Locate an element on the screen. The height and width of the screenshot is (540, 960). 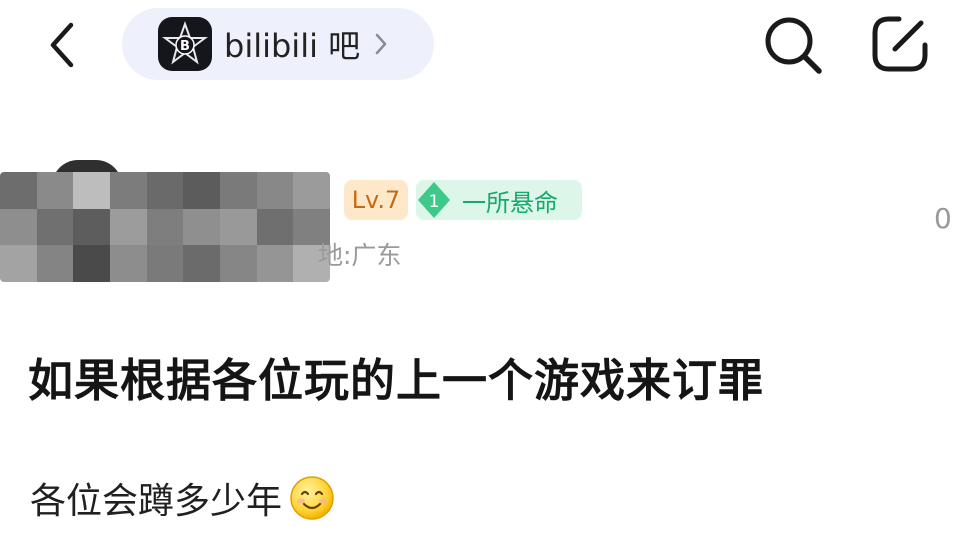
svg-text: B is located at coordinates (185, 46).